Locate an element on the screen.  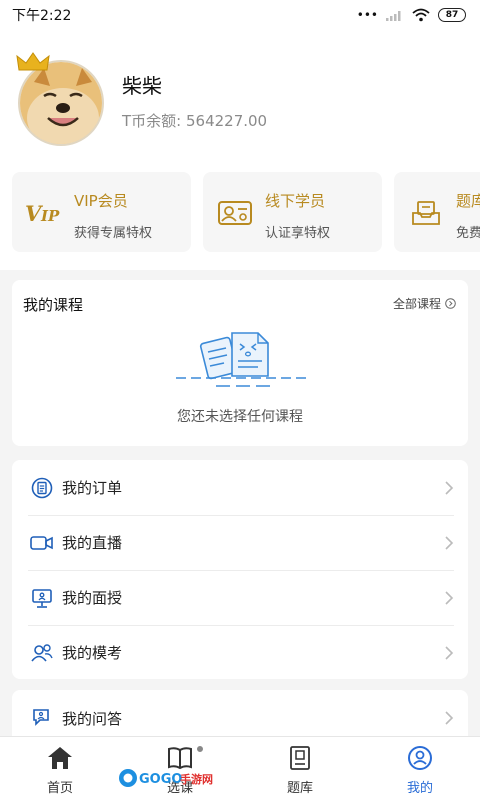
all-courses-link: 全部课程 is located at coordinates (424, 303).